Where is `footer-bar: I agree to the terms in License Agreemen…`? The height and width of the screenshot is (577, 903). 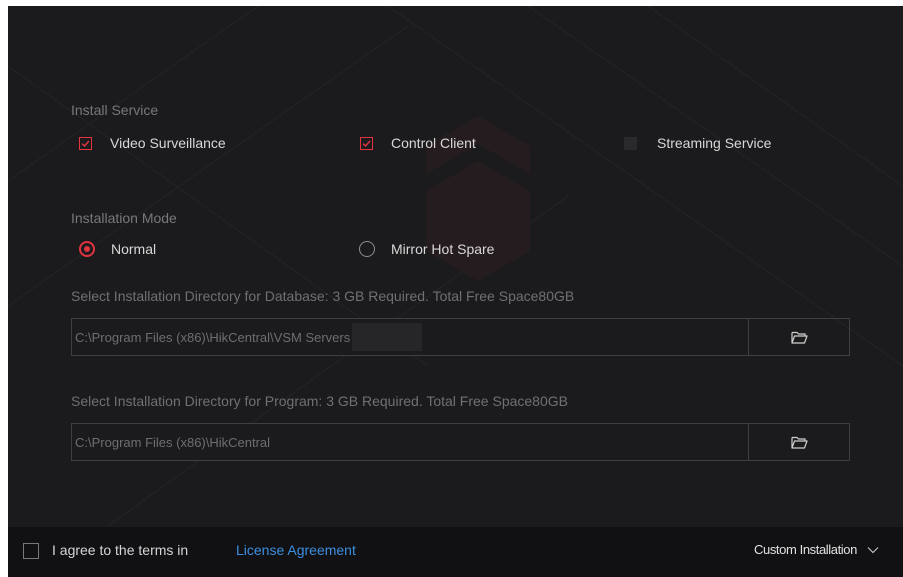 footer-bar: I agree to the terms in License Agreemen… is located at coordinates (455, 552).